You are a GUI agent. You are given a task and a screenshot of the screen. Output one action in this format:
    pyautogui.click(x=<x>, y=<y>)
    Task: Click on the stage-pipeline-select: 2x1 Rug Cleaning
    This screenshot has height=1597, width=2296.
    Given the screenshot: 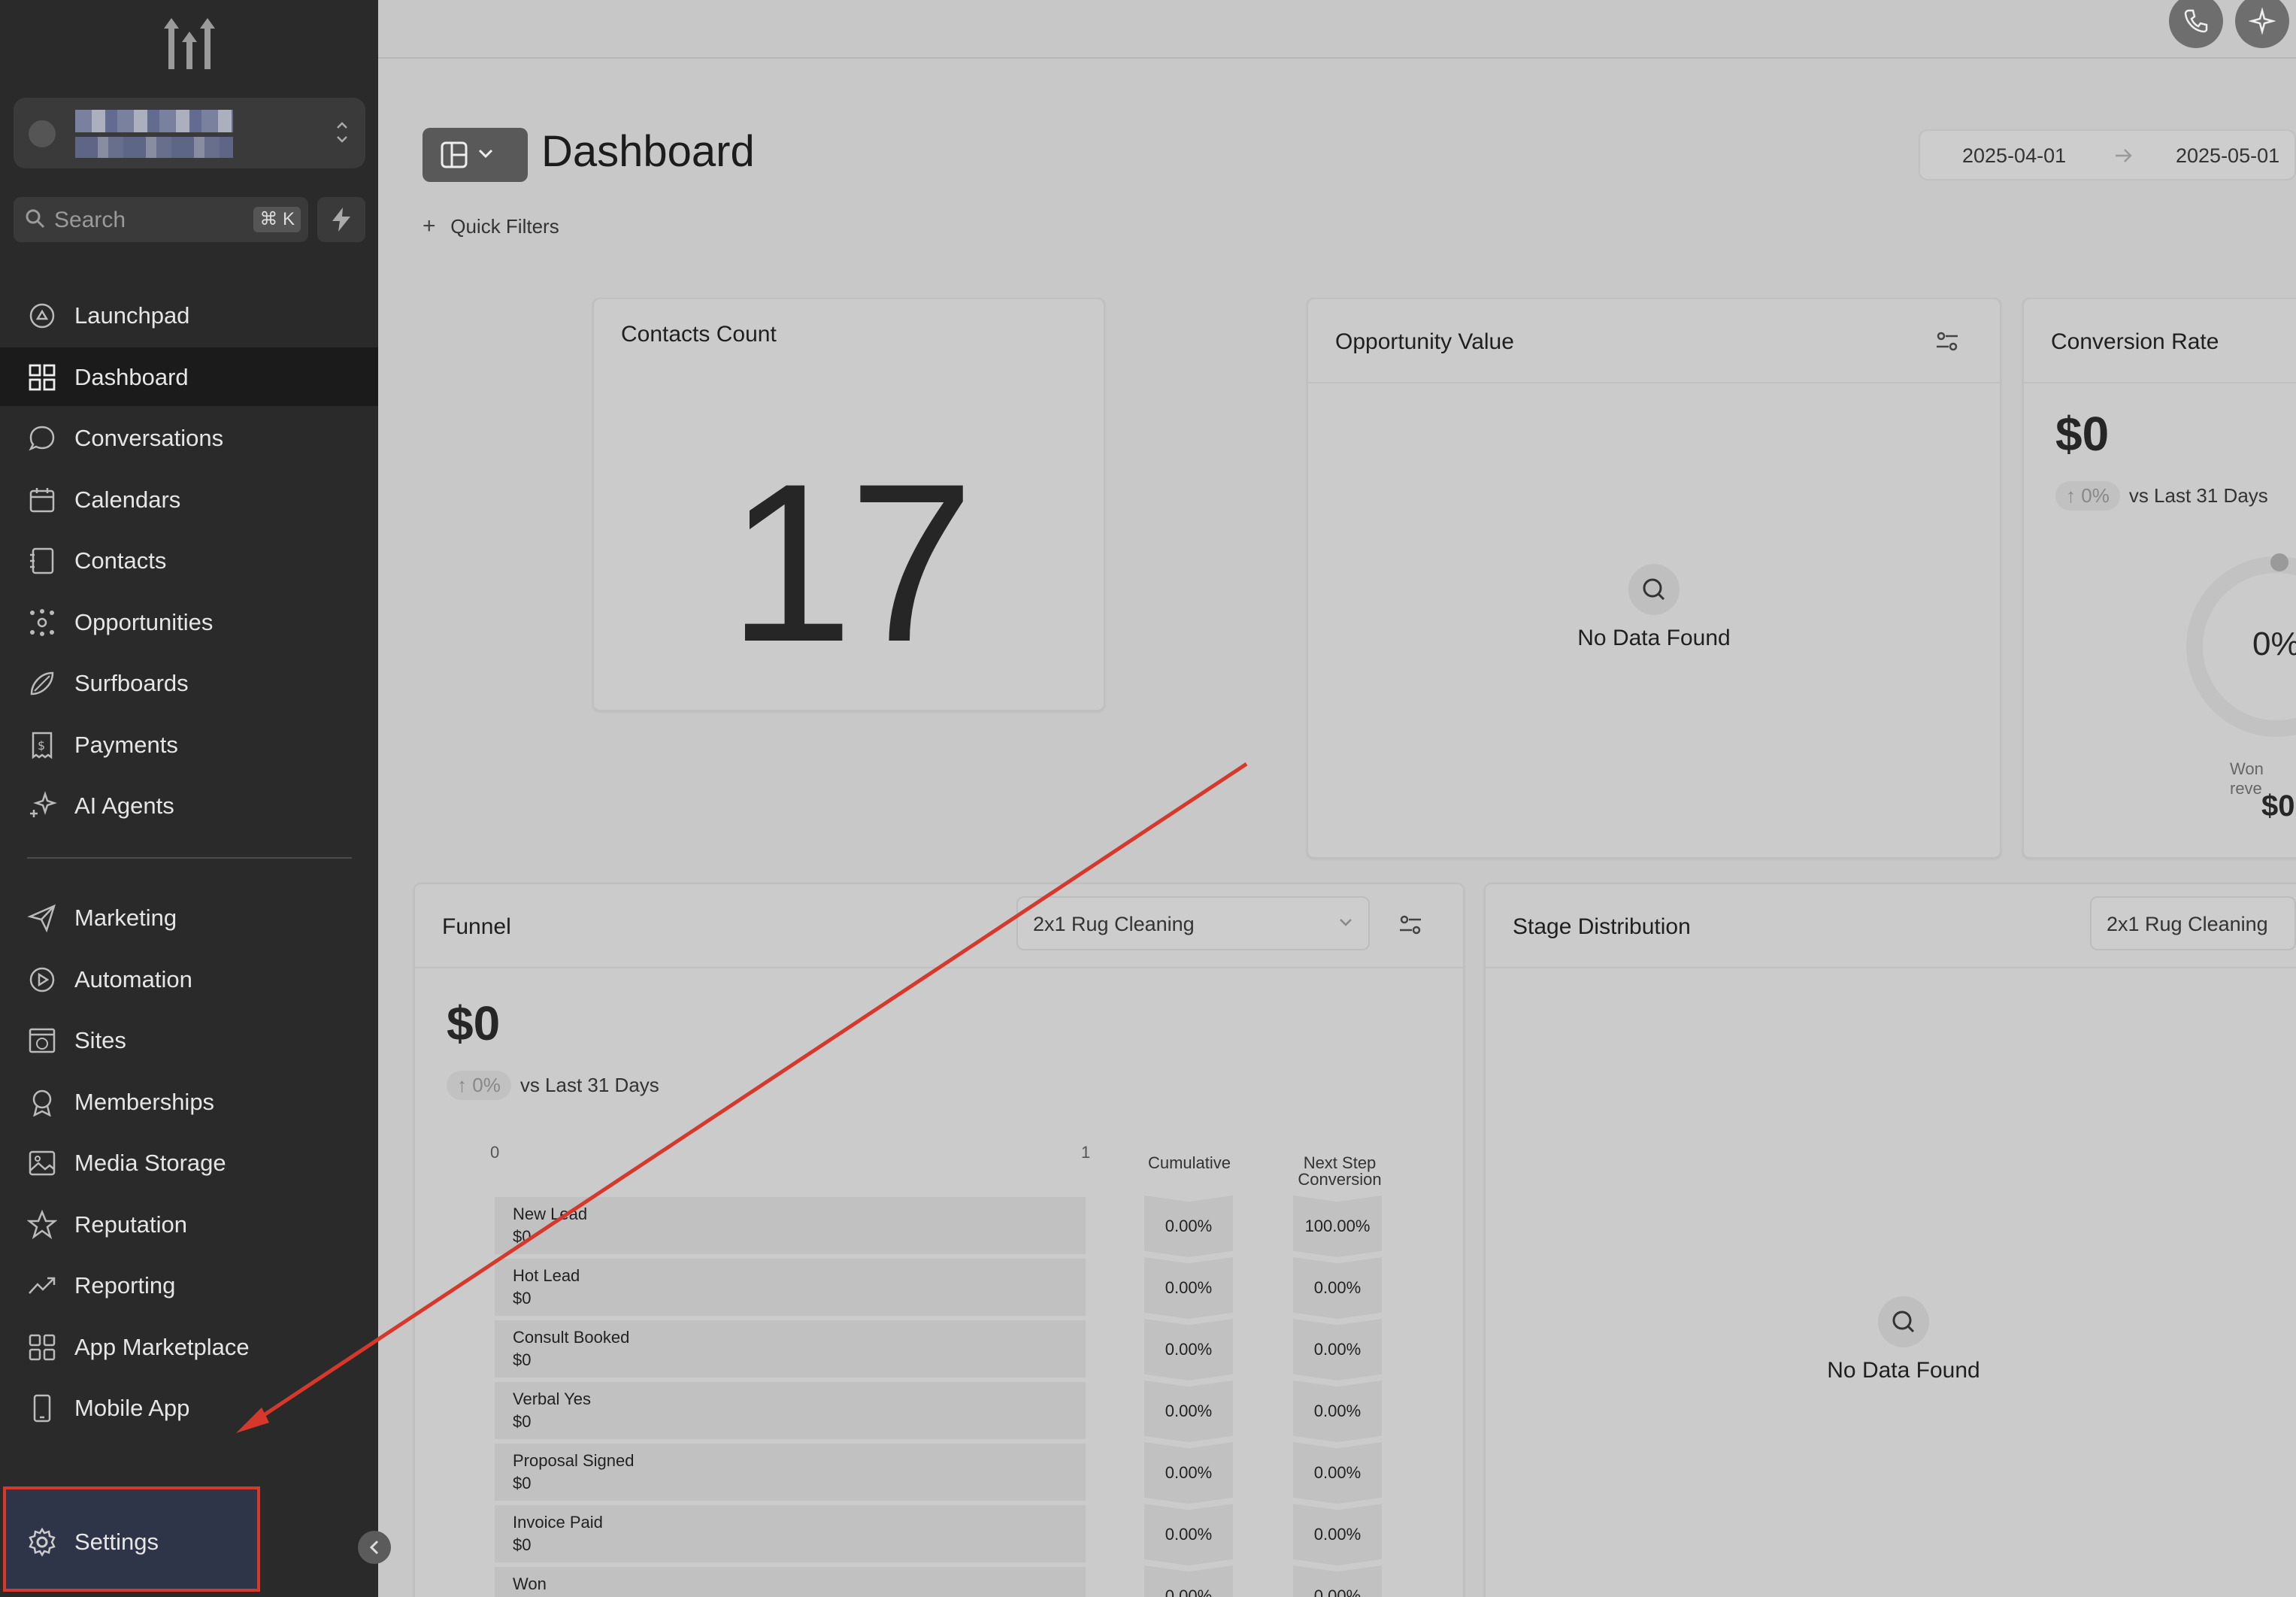 What is the action you would take?
    pyautogui.click(x=2193, y=923)
    